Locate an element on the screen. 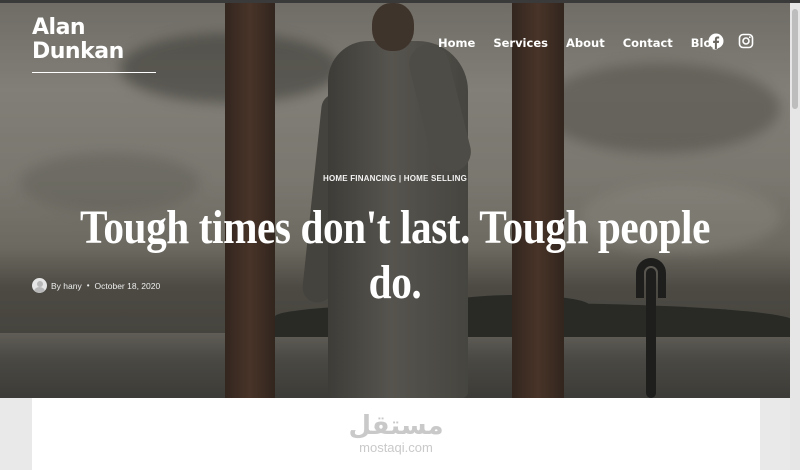  post-categories: HOME FINANCING | HOME SELLING is located at coordinates (395, 178).